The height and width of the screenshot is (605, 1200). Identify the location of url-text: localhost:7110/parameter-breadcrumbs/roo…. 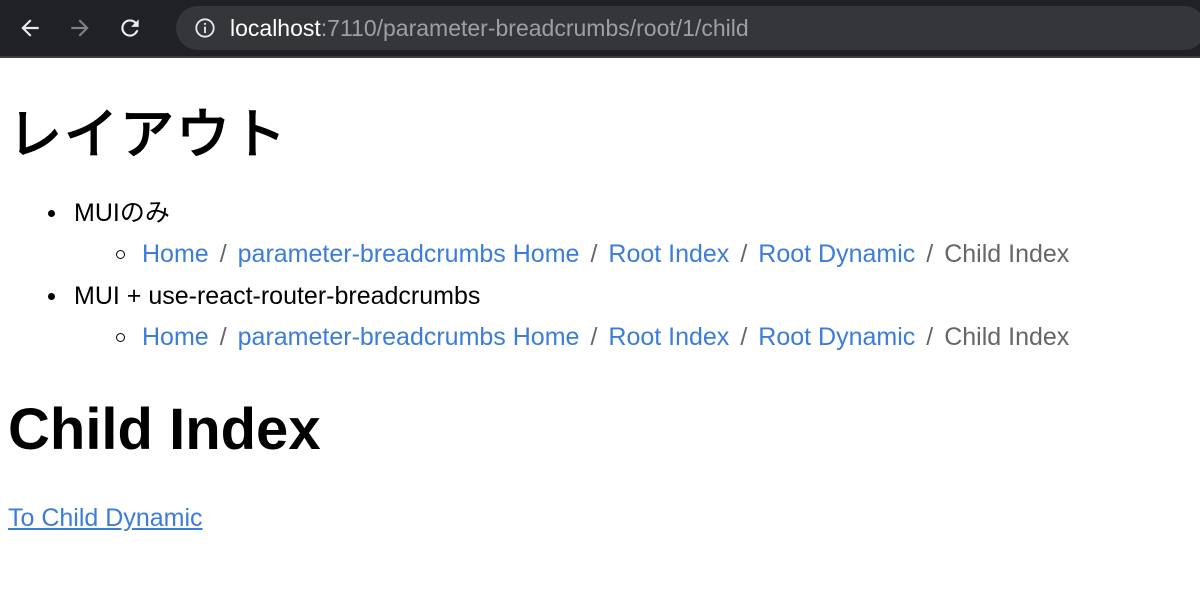
(489, 28).